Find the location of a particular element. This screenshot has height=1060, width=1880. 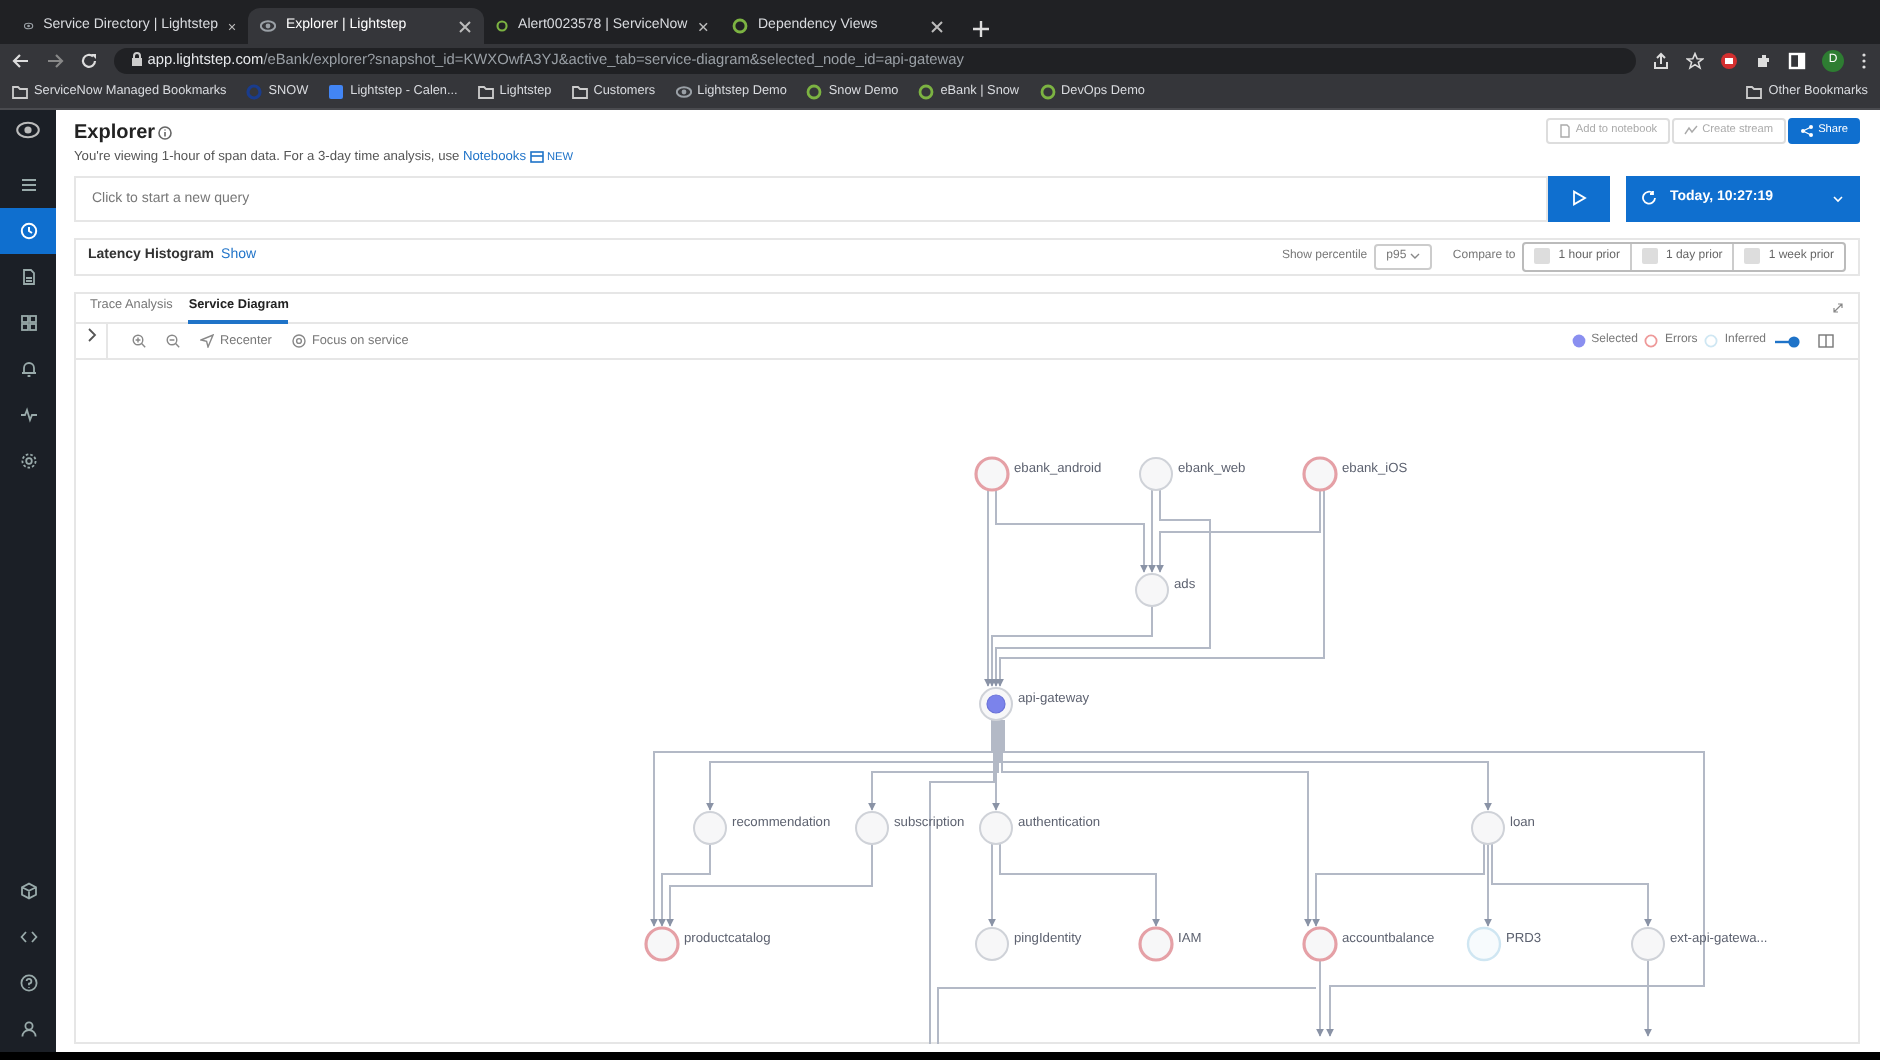

menu-icon is located at coordinates (1864, 60).